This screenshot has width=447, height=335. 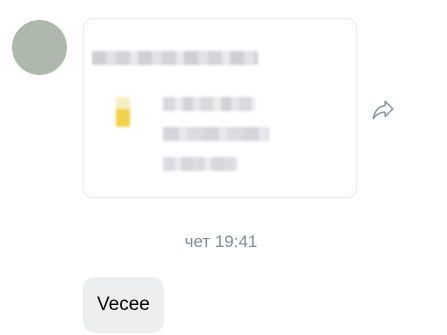 I want to click on message-bubble: Vecee, so click(x=123, y=305).